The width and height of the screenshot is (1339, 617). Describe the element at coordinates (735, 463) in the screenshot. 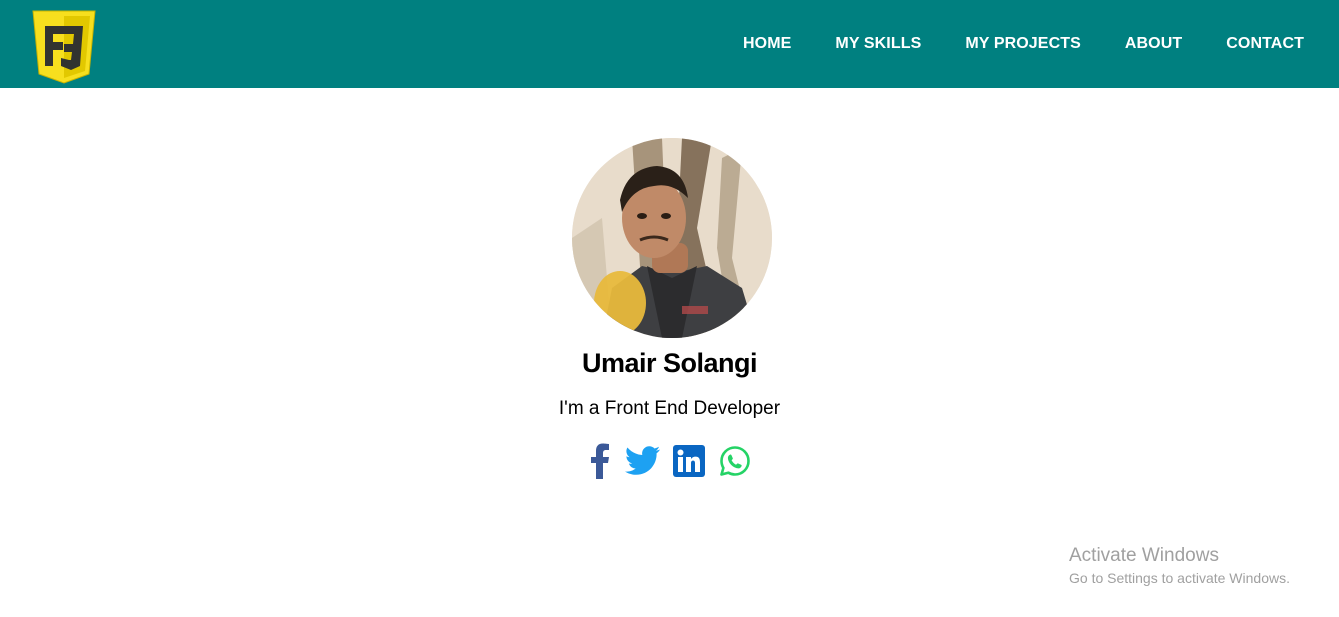

I see `whatsapp-icon` at that location.